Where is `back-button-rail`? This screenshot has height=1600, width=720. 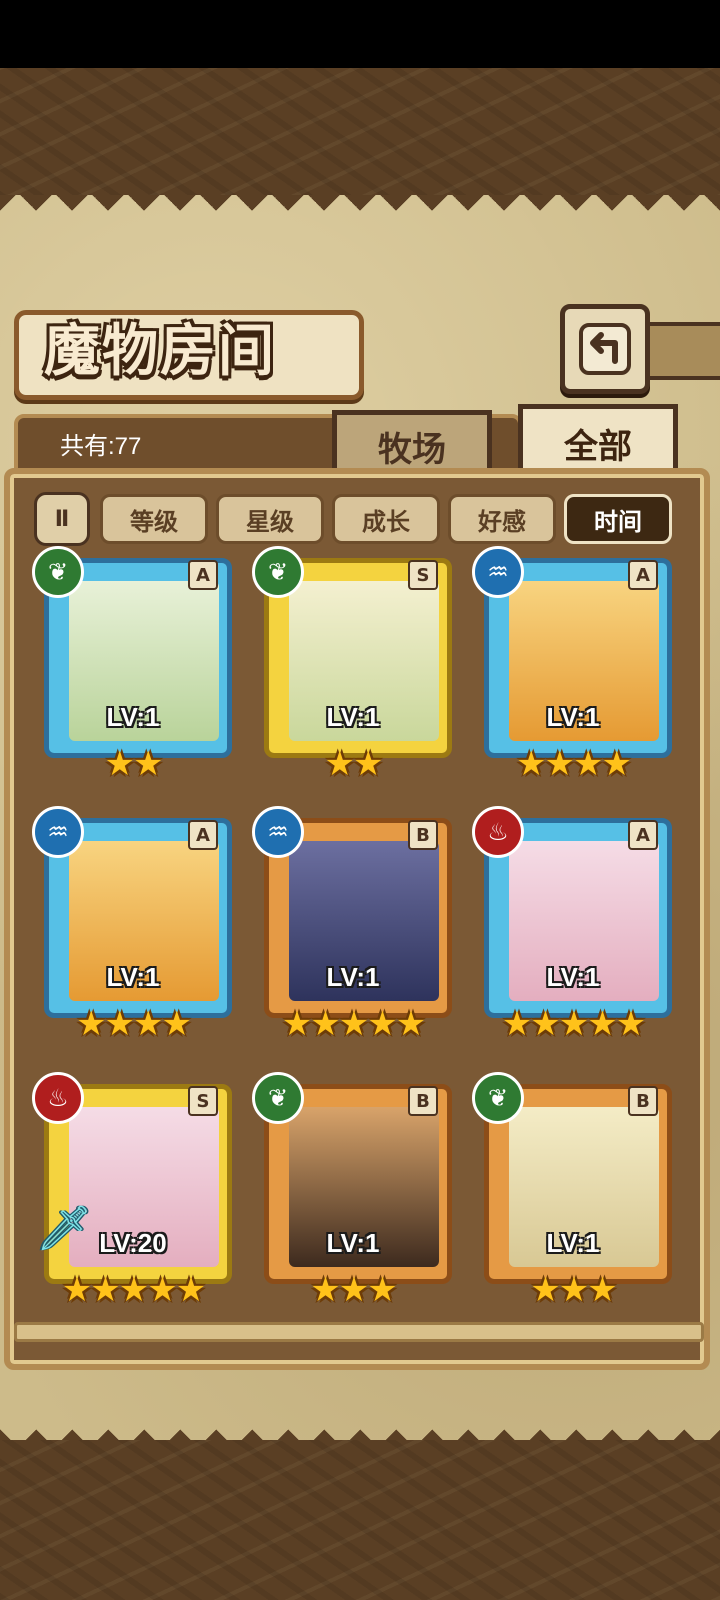
back-button-rail is located at coordinates (680, 351).